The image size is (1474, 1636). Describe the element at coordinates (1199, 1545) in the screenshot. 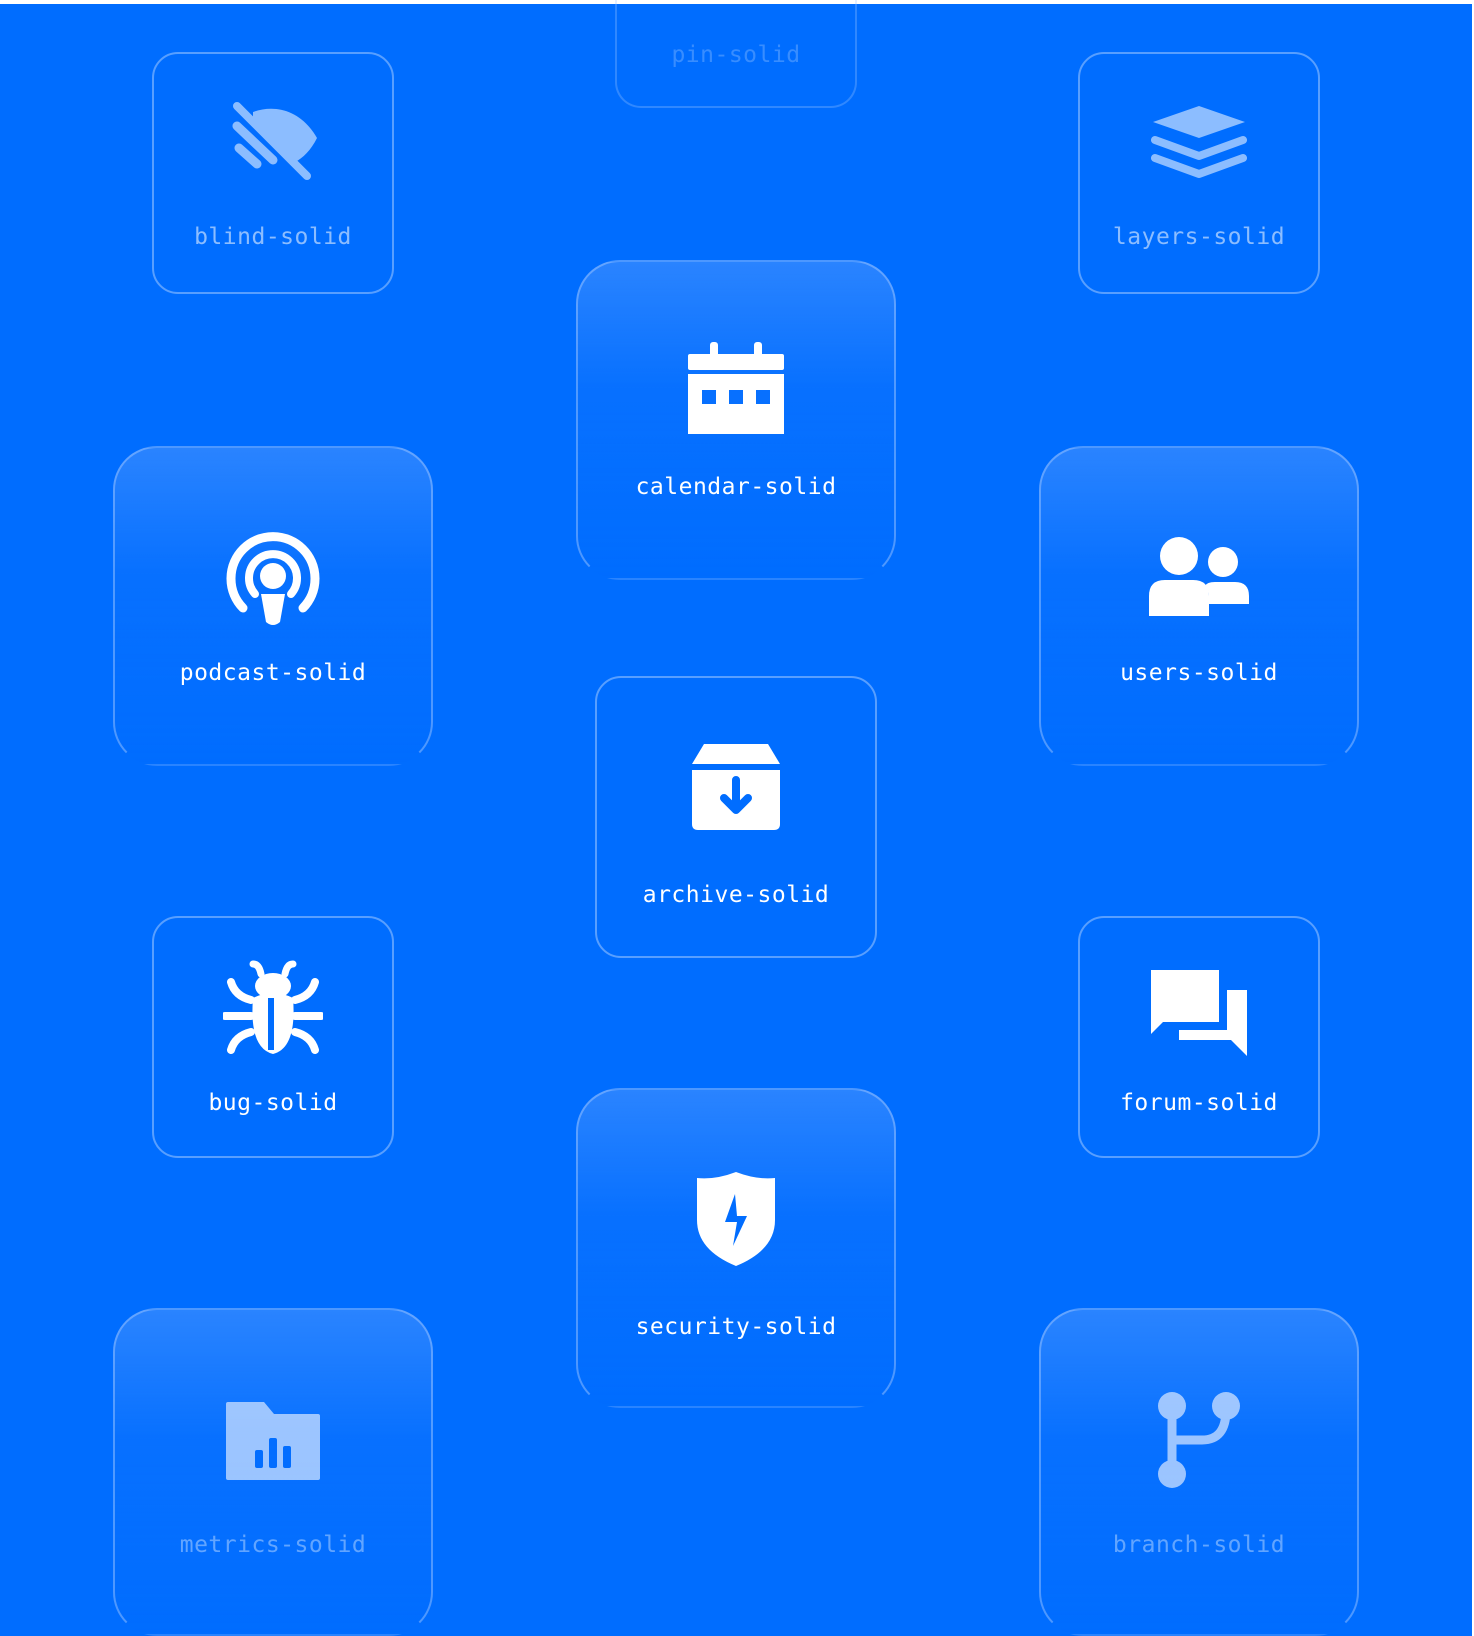

I see `card-label: branch-solid` at that location.